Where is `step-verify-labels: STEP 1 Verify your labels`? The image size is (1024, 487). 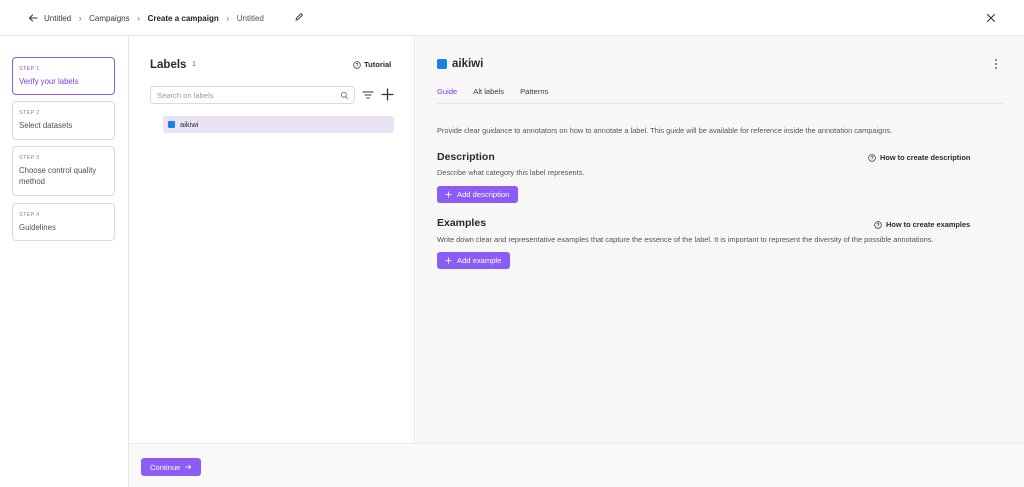 step-verify-labels: STEP 1 Verify your labels is located at coordinates (63, 76).